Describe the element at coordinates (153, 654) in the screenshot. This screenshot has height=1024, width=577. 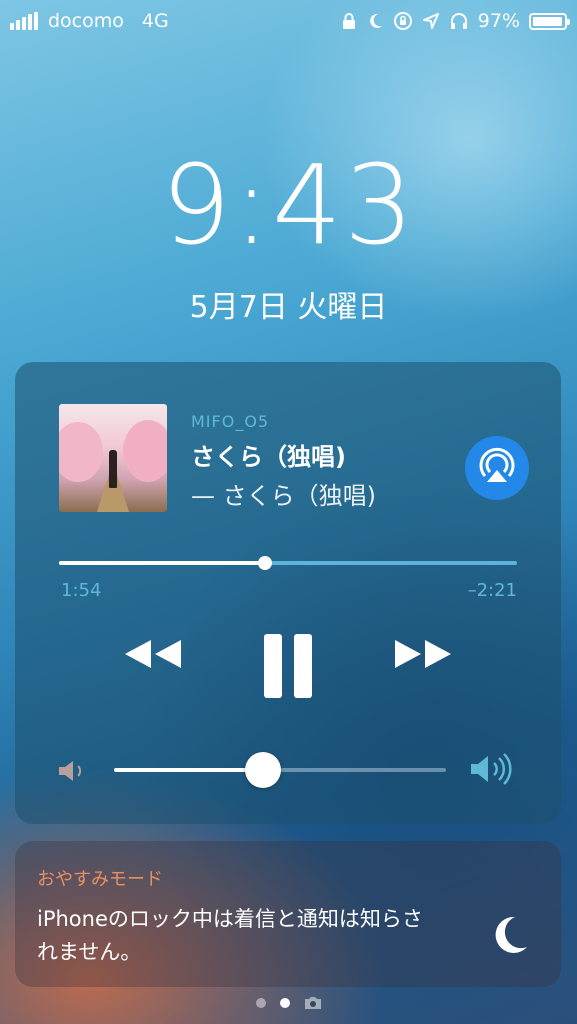
I see `rewind-icon` at that location.